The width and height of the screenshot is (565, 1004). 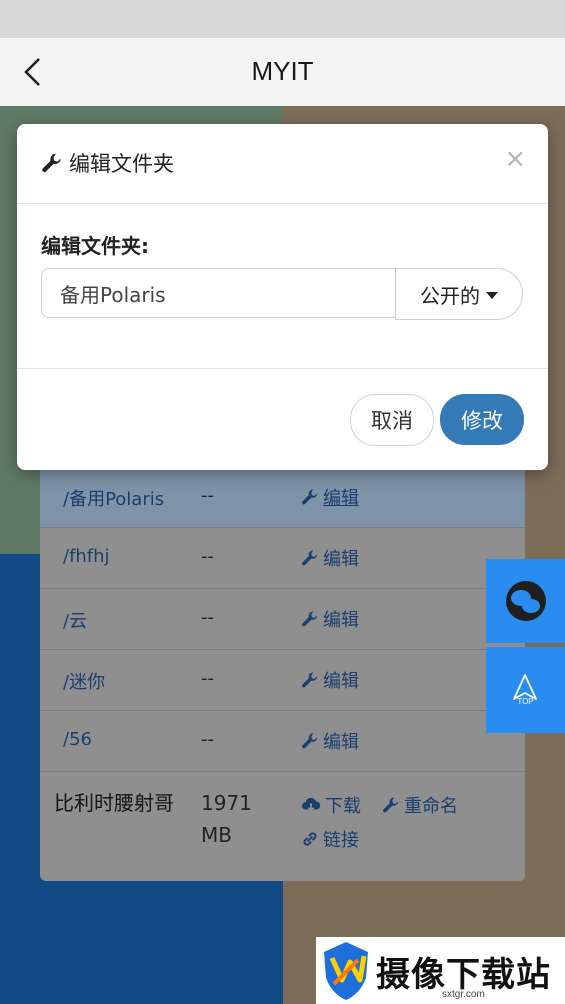 I want to click on dialog-header: 编辑文件夹 ×, so click(x=282, y=164).